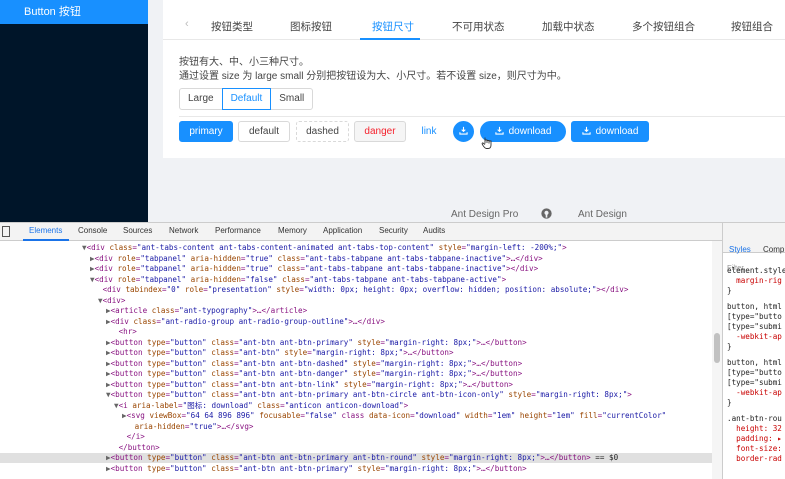 The height and width of the screenshot is (479, 785). I want to click on footer-link-antd: Ant Design, so click(602, 214).